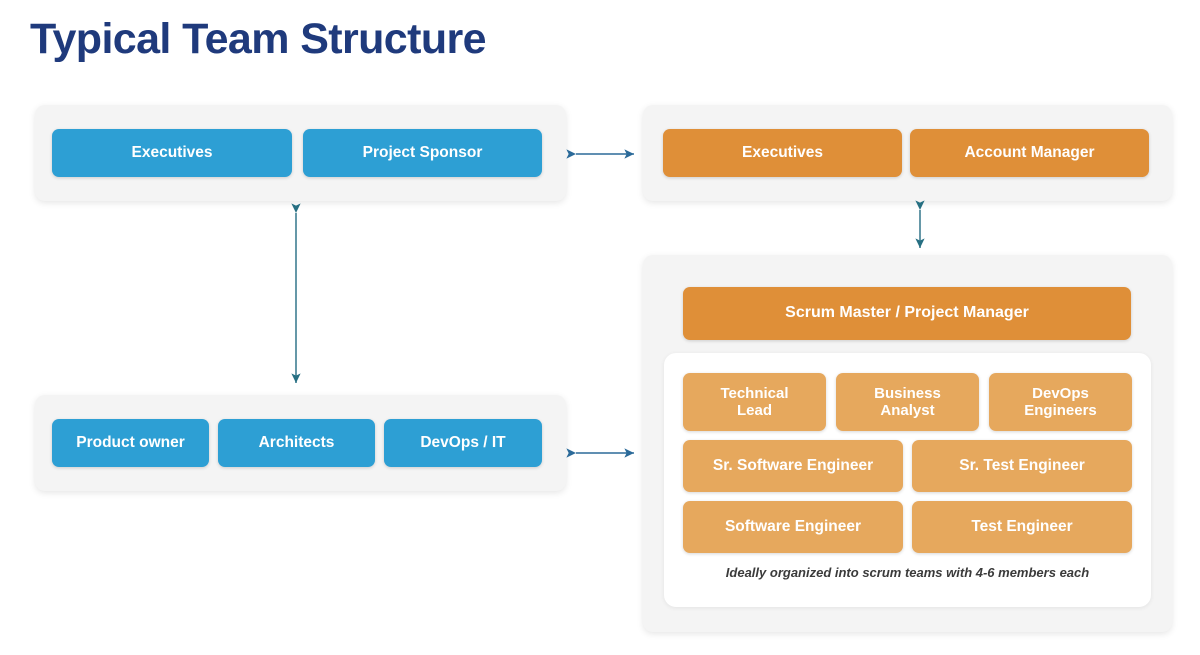 The width and height of the screenshot is (1200, 655). What do you see at coordinates (296, 443) in the screenshot?
I see `box-architects: Architects` at bounding box center [296, 443].